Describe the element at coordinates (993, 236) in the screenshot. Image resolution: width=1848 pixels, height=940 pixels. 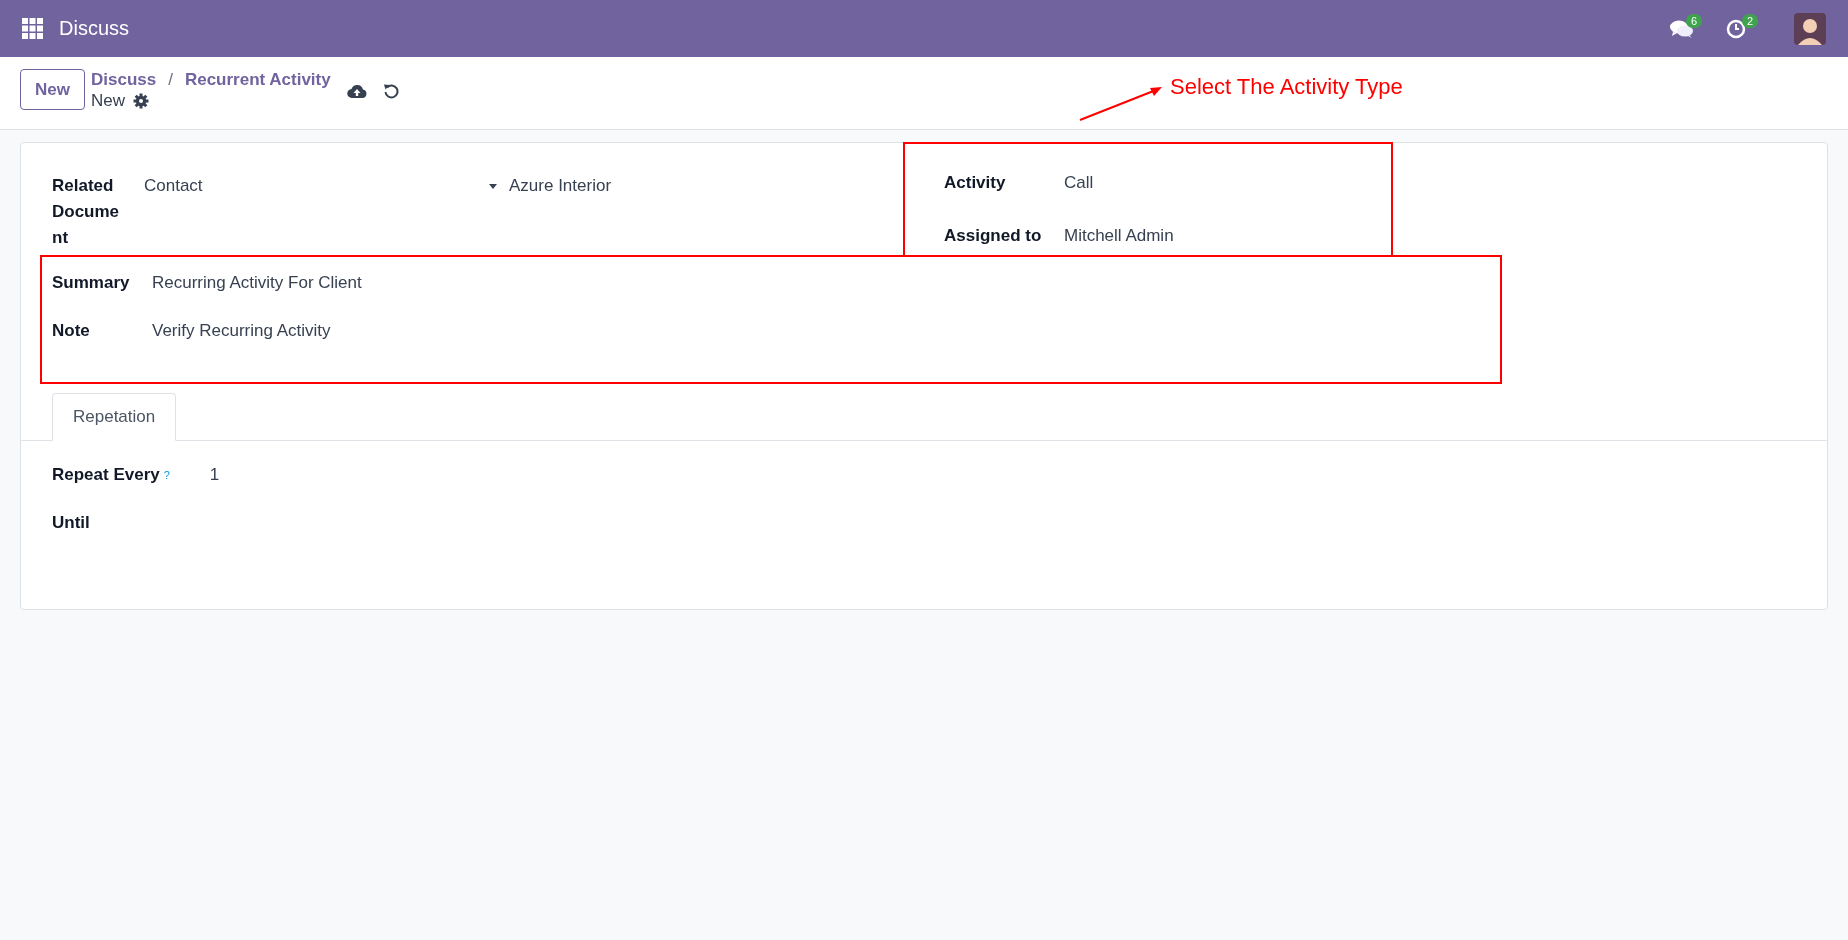
I see `field-label: Assigned to` at that location.